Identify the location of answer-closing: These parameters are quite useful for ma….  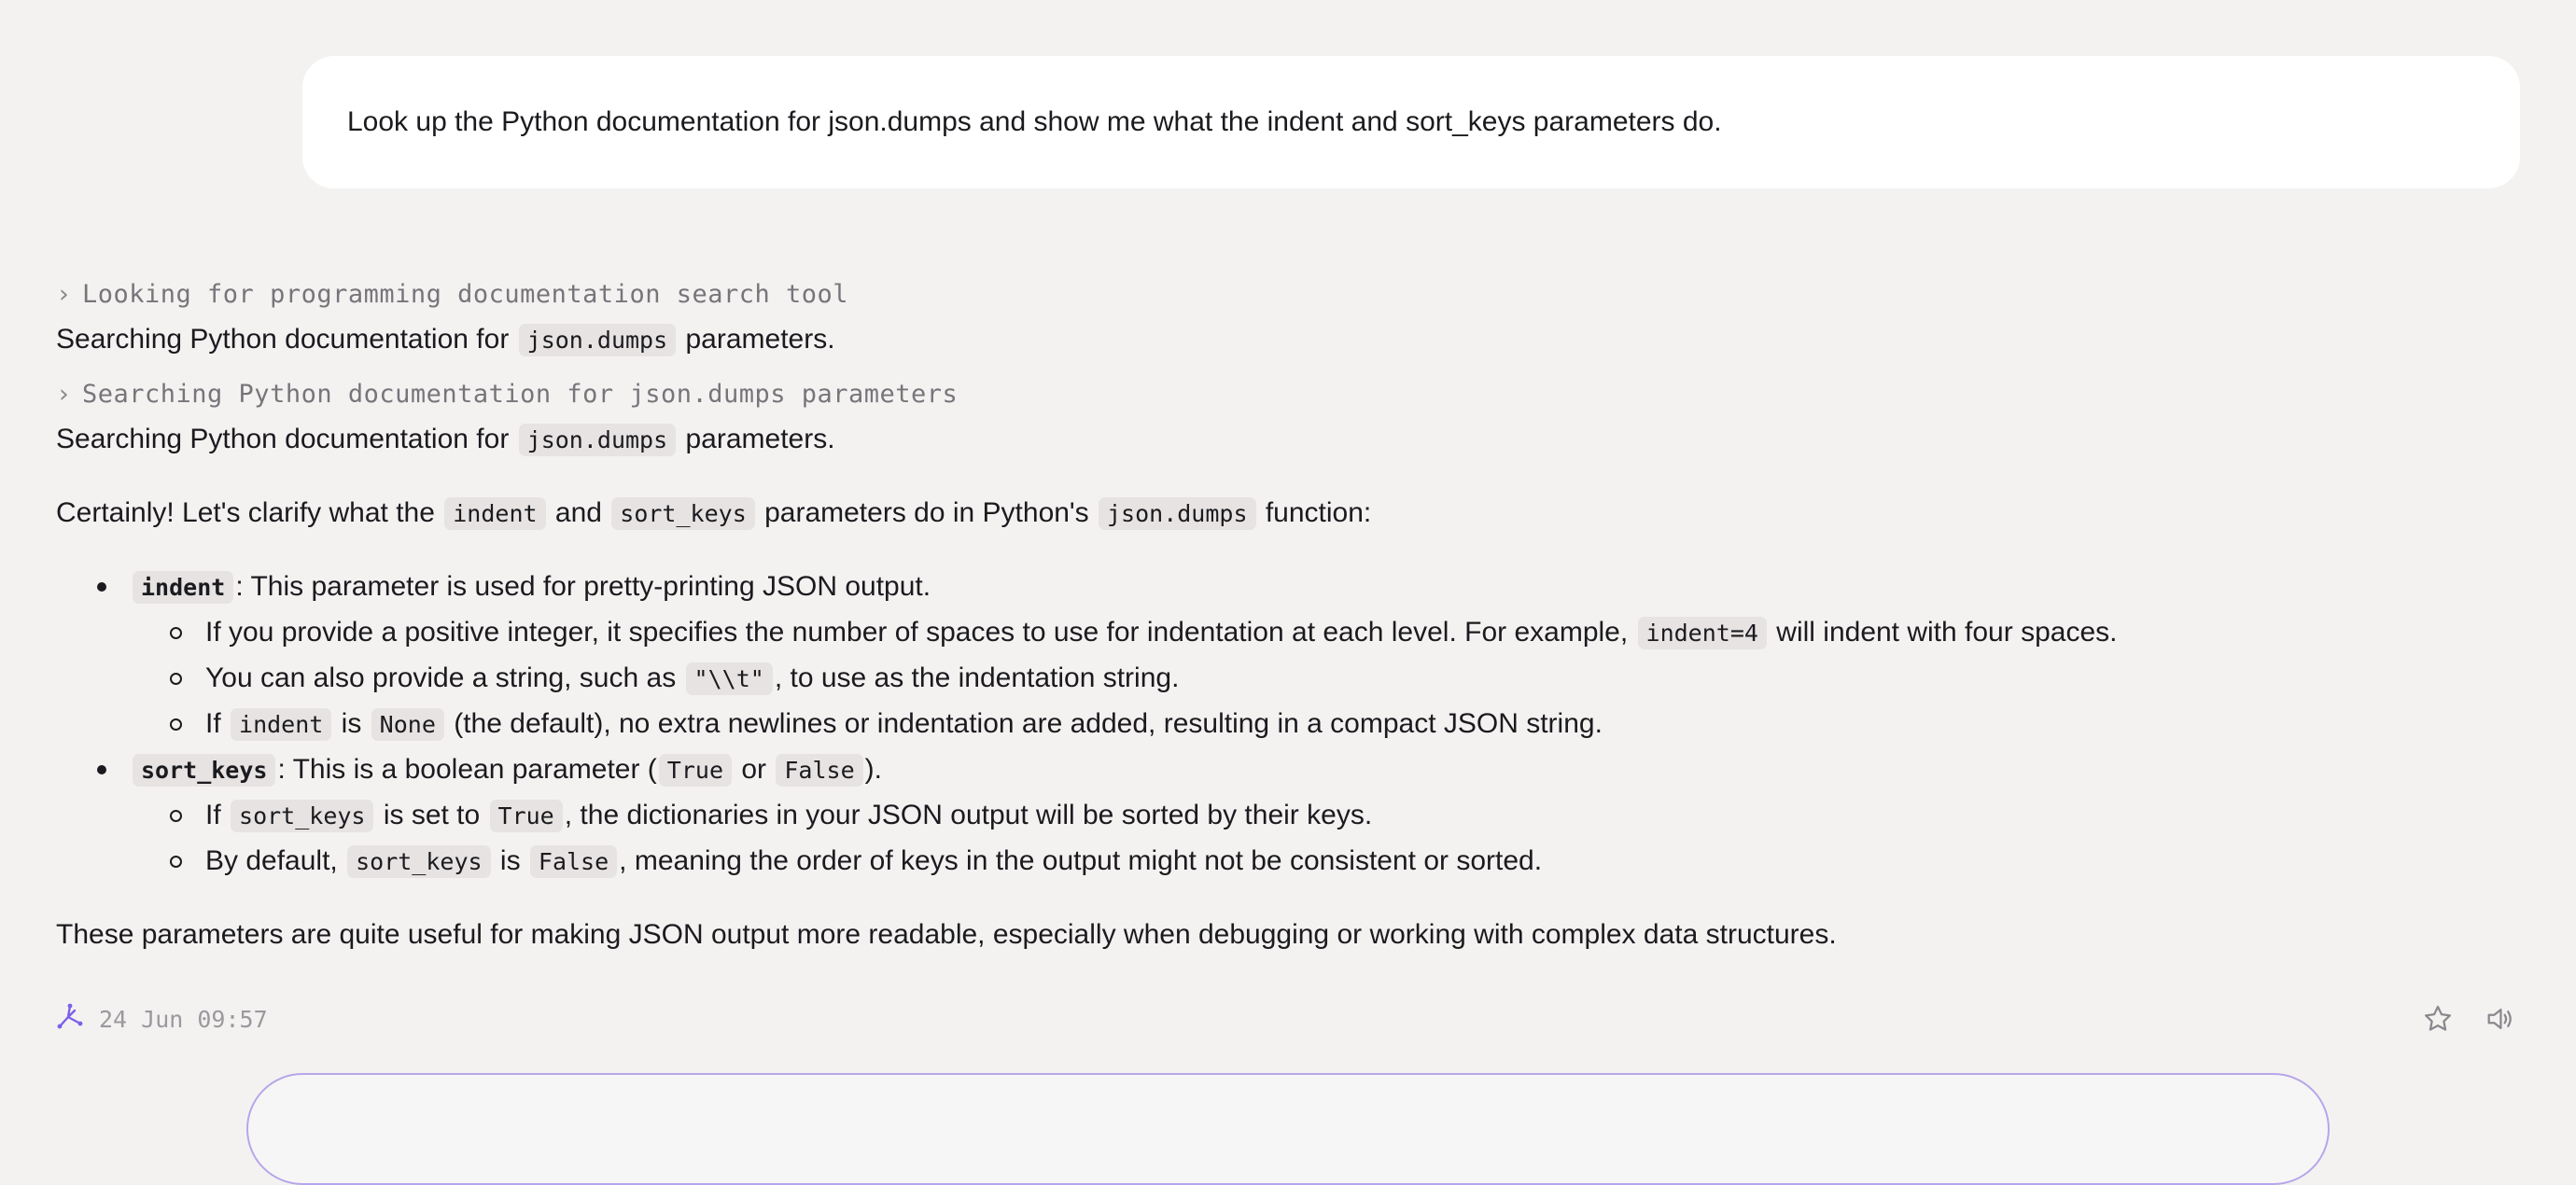
(946, 935).